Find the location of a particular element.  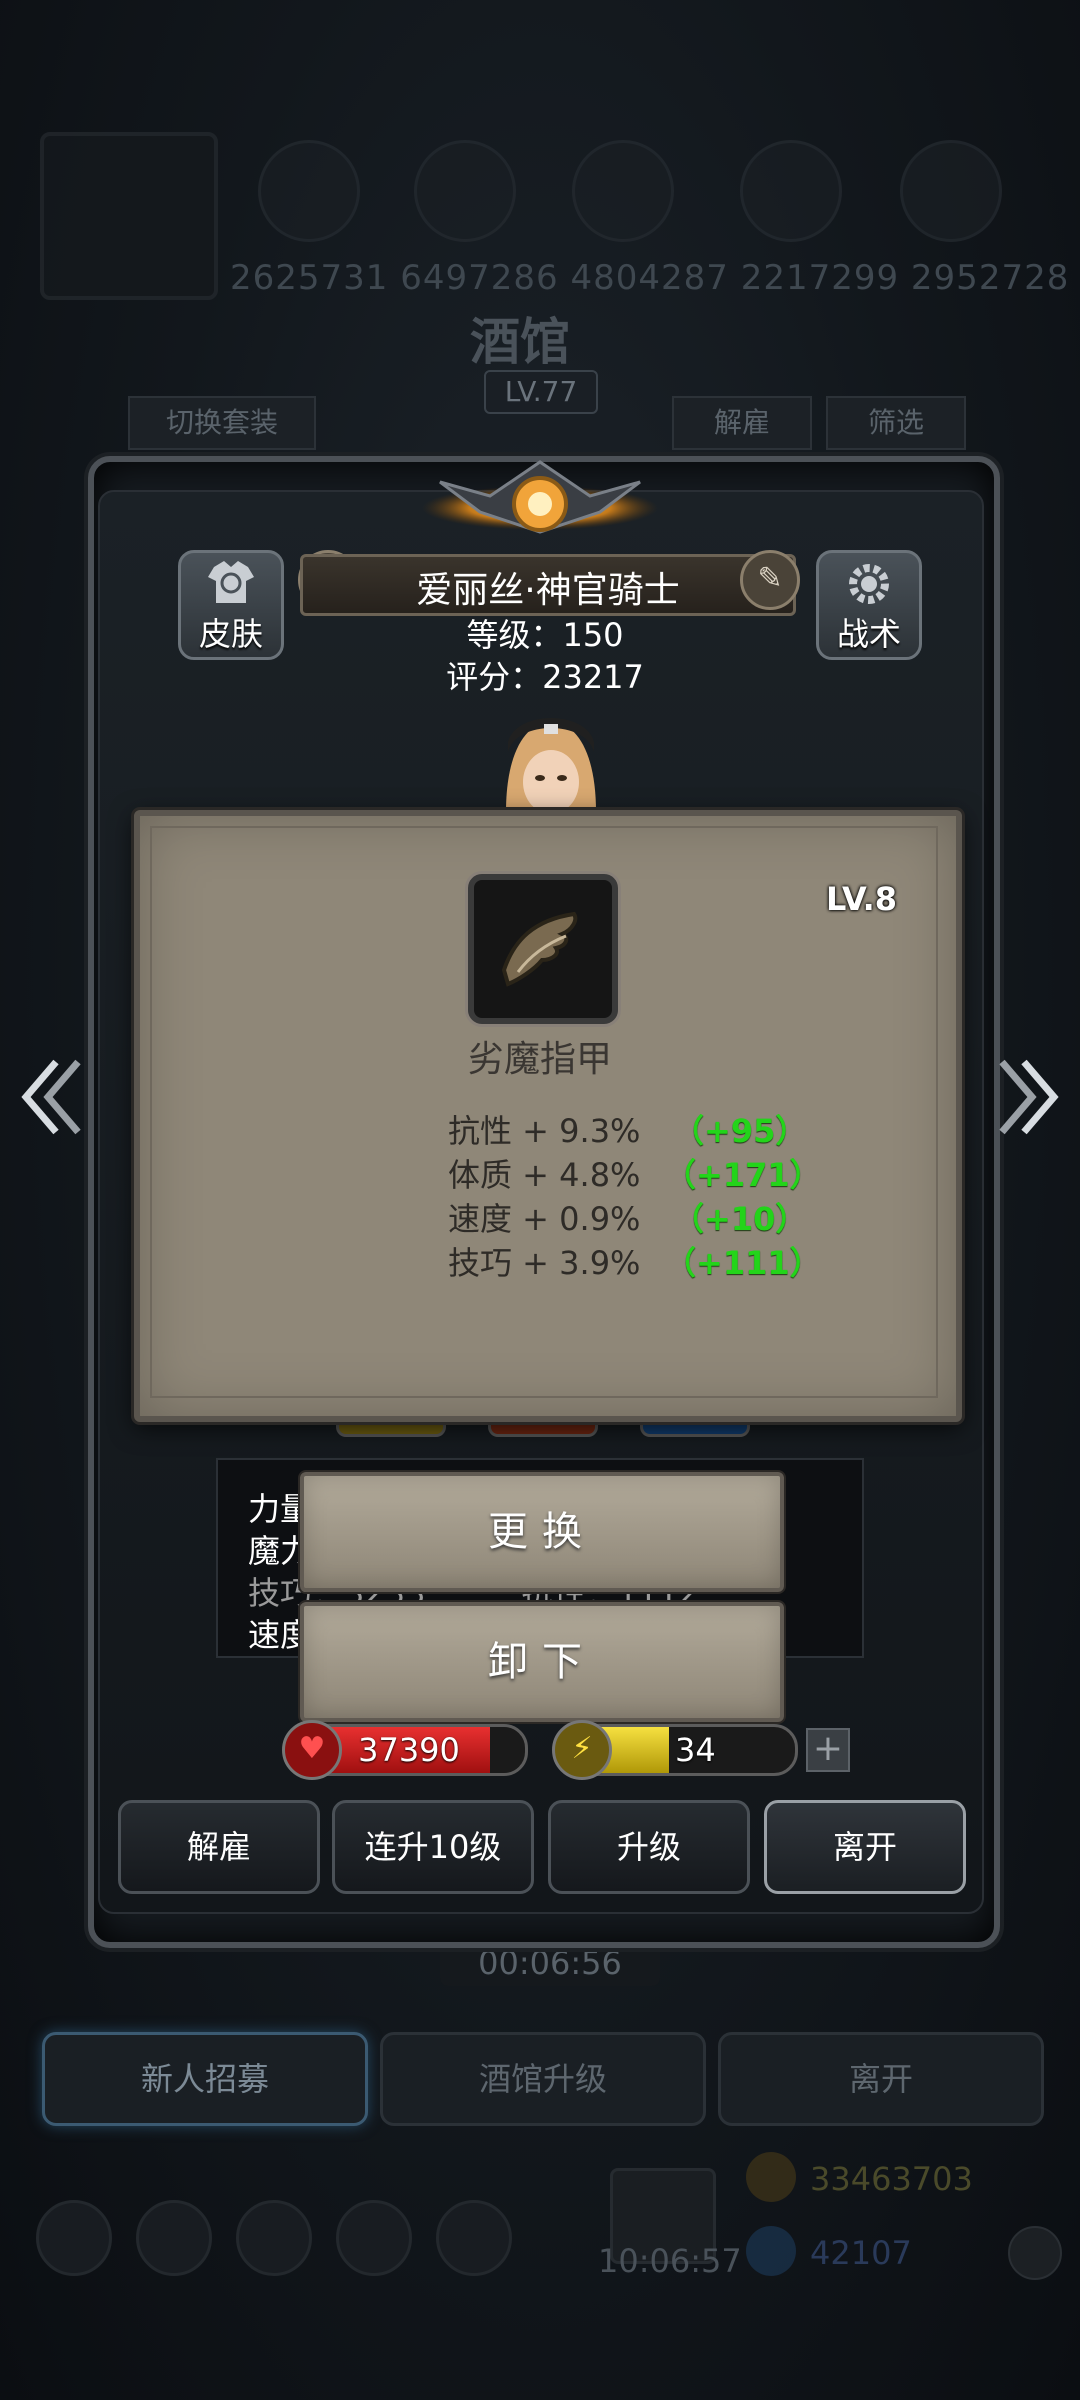

recruit-button: 新人招募 is located at coordinates (205, 2079).